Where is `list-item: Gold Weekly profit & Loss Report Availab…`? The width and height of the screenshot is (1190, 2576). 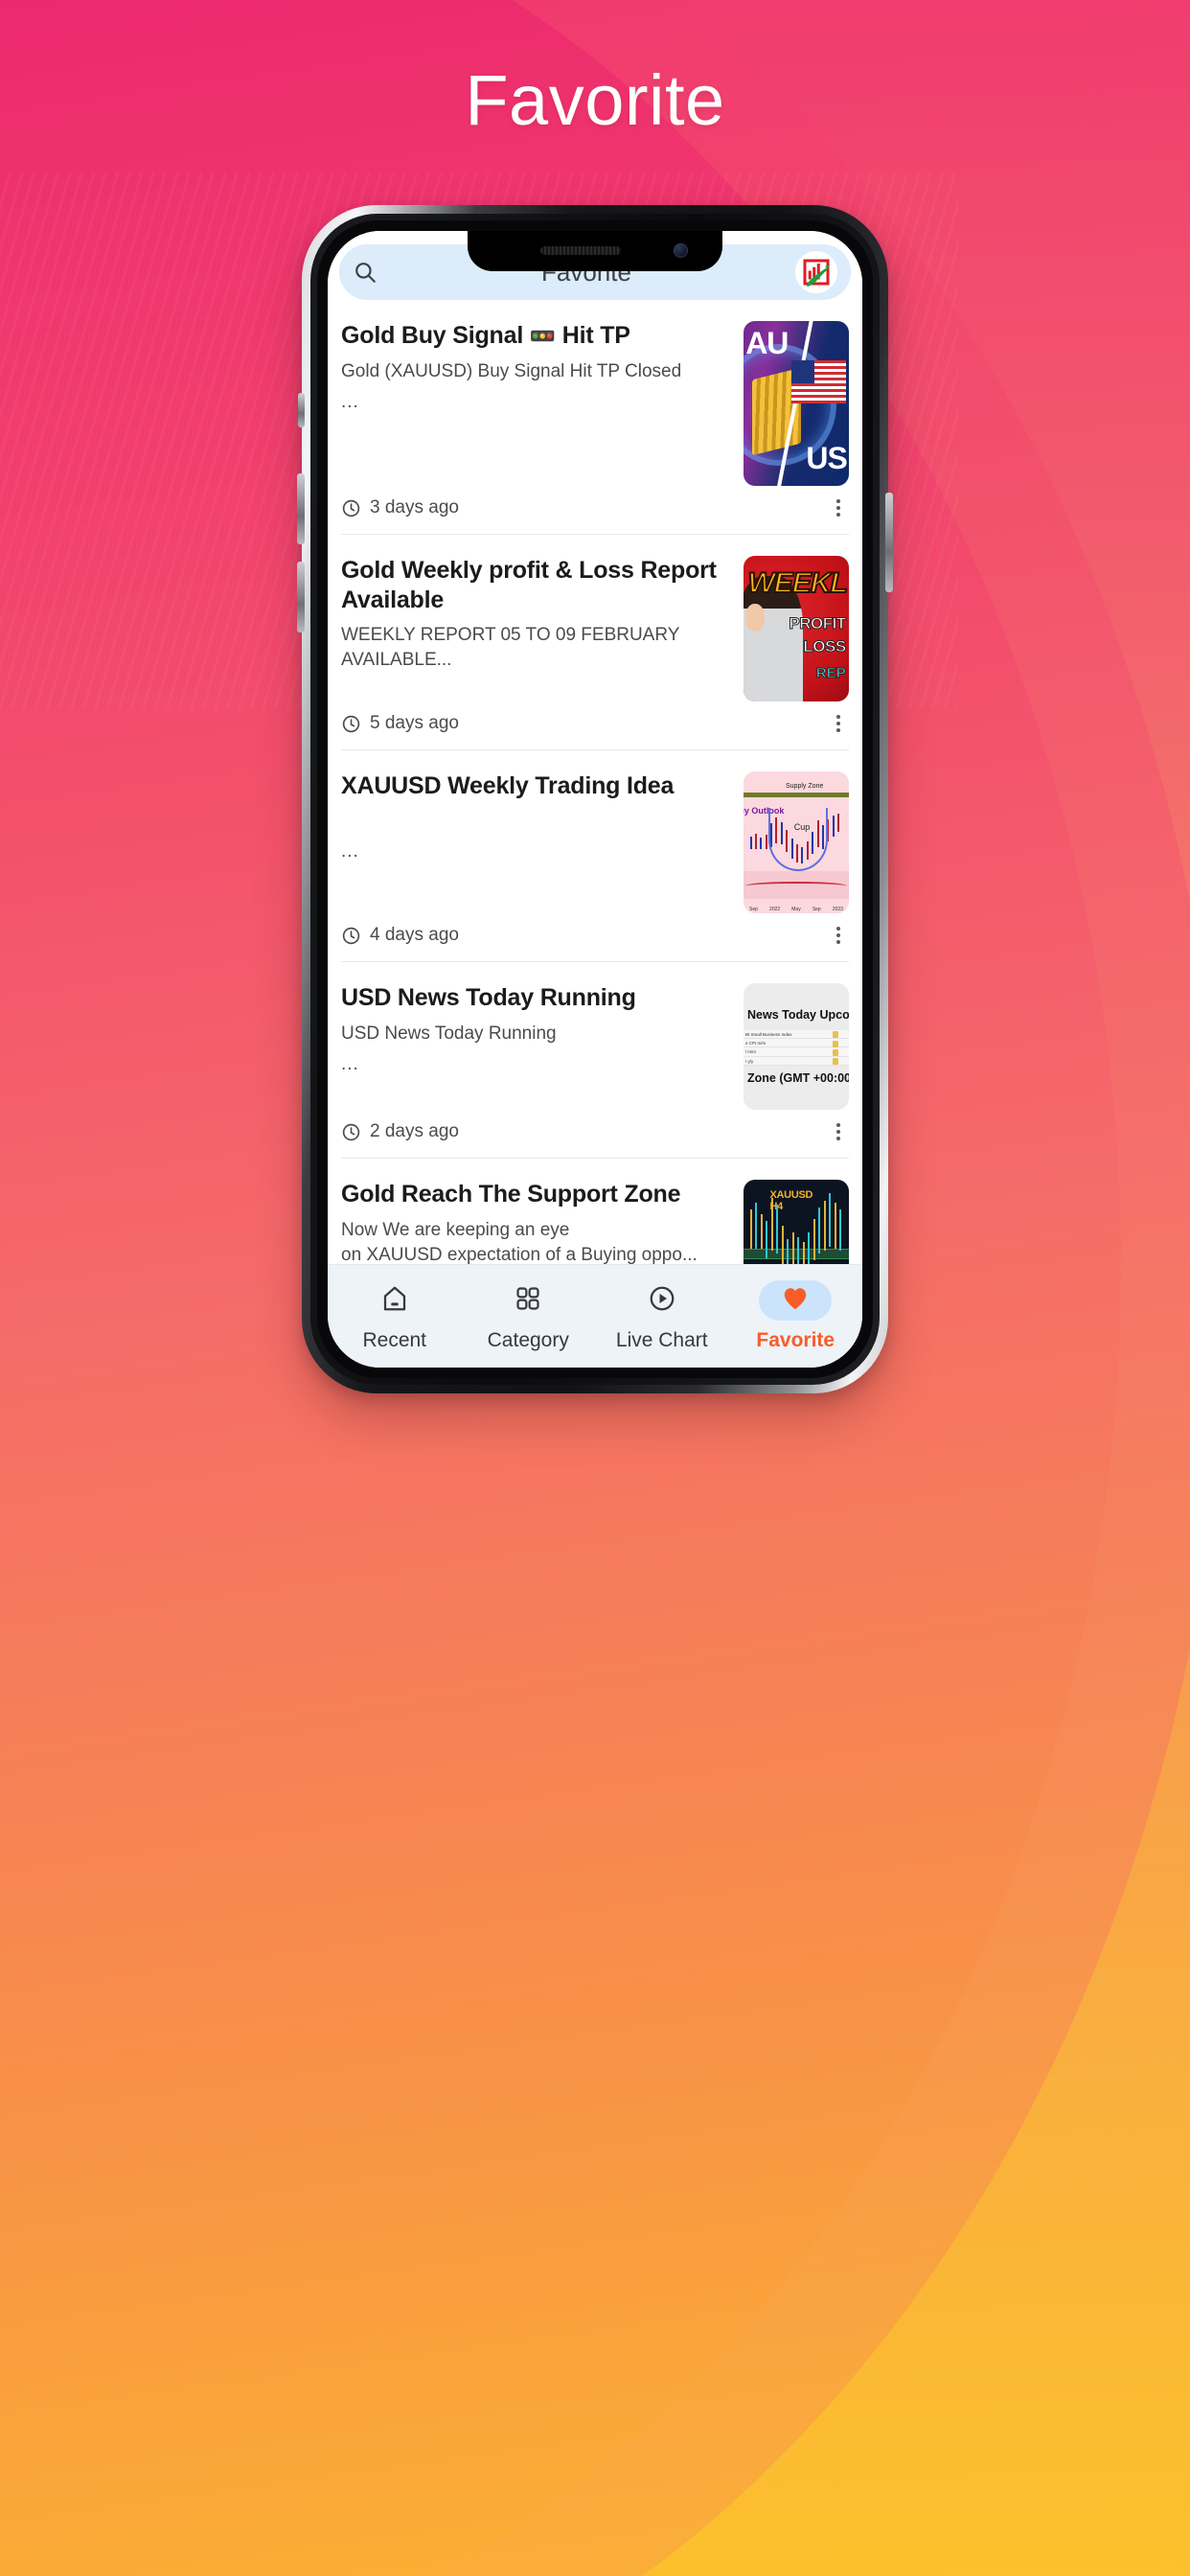 list-item: Gold Weekly profit & Loss Report Availab… is located at coordinates (595, 642).